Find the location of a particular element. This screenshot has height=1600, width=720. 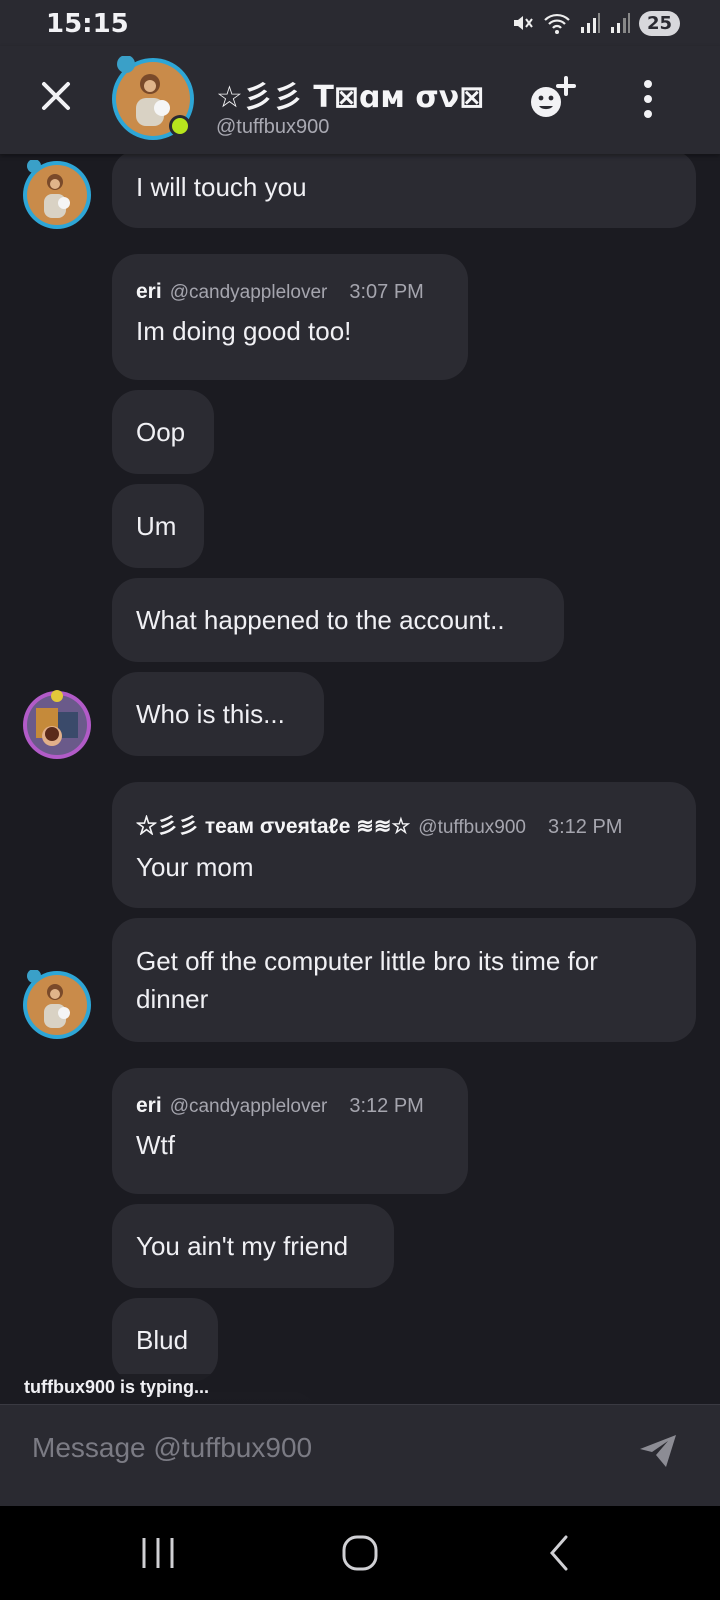

more-vertical-icon is located at coordinates (648, 99).